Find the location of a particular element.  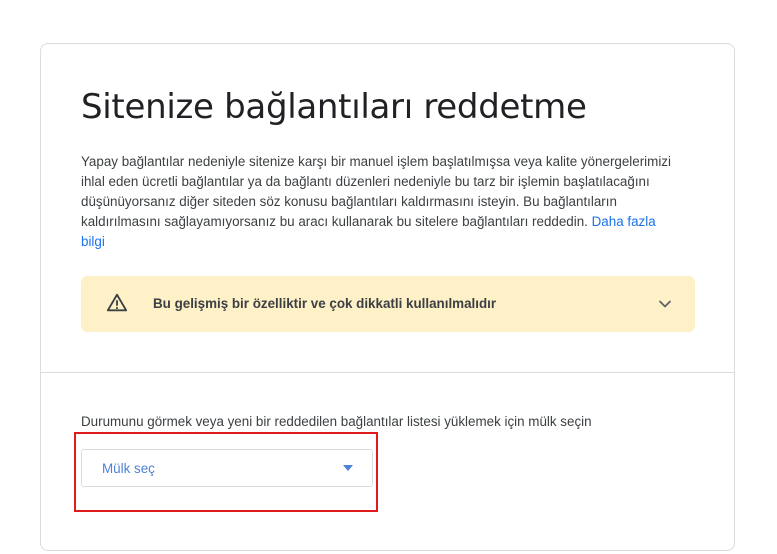

section-divider is located at coordinates (387, 372).